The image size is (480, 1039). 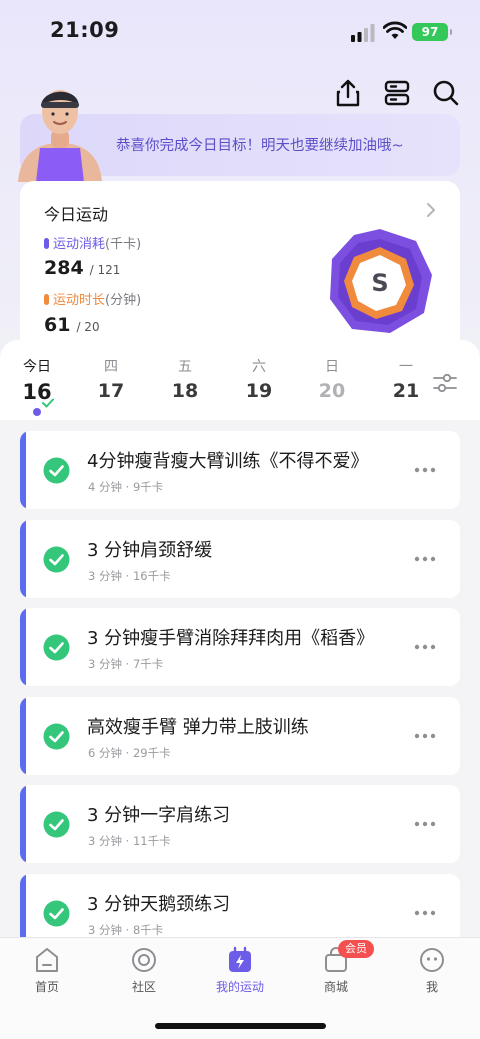 I want to click on tab-community: 社区, so click(x=144, y=970).